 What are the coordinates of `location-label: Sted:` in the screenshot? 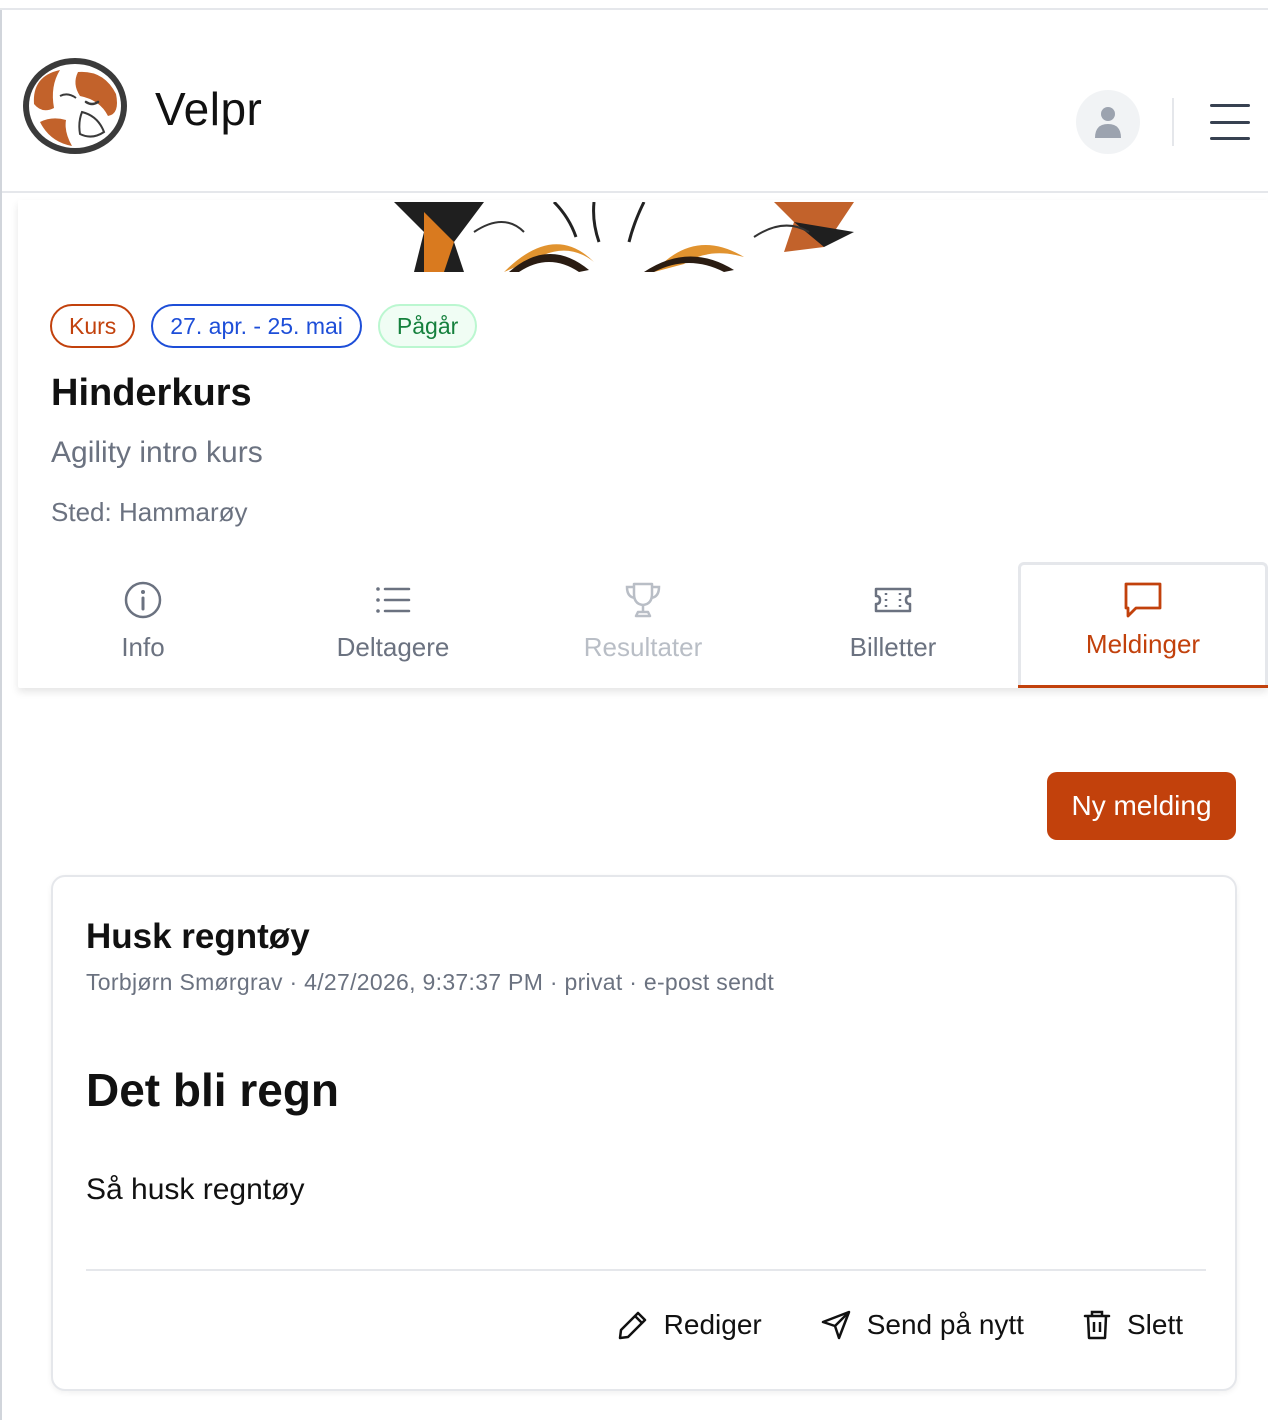 It's located at (81, 512).